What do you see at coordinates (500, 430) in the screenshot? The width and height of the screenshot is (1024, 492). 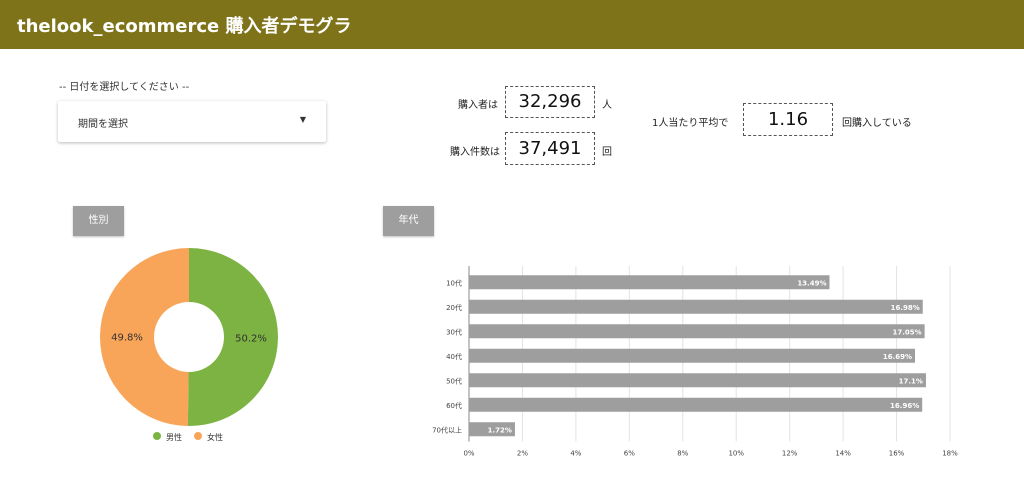 I see `bar-value-label: 1.72%` at bounding box center [500, 430].